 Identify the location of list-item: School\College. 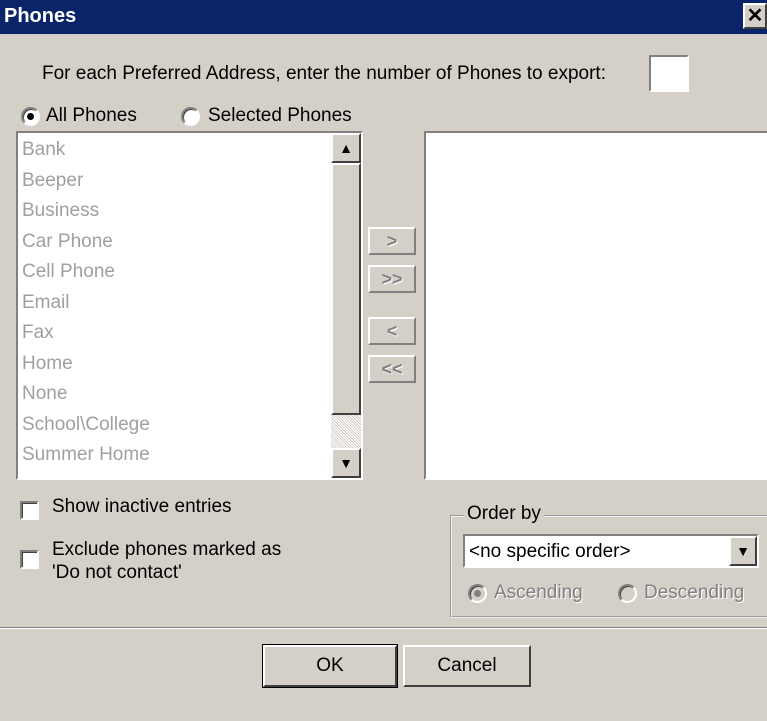
(85, 425).